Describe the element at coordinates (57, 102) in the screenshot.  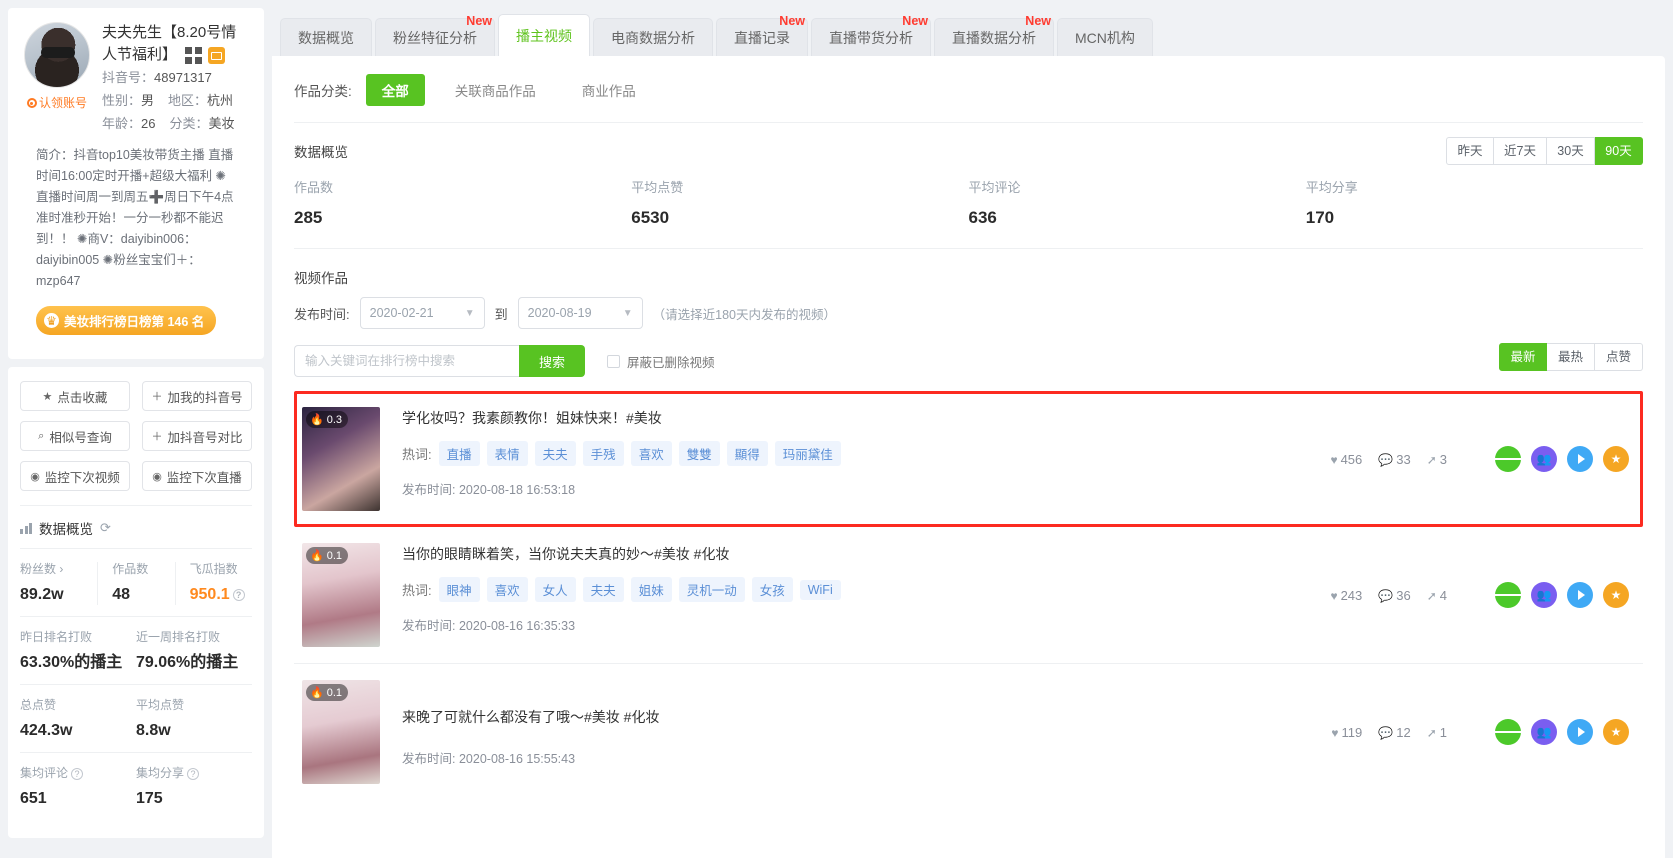
I see `claim-account-link: 认领账号` at that location.